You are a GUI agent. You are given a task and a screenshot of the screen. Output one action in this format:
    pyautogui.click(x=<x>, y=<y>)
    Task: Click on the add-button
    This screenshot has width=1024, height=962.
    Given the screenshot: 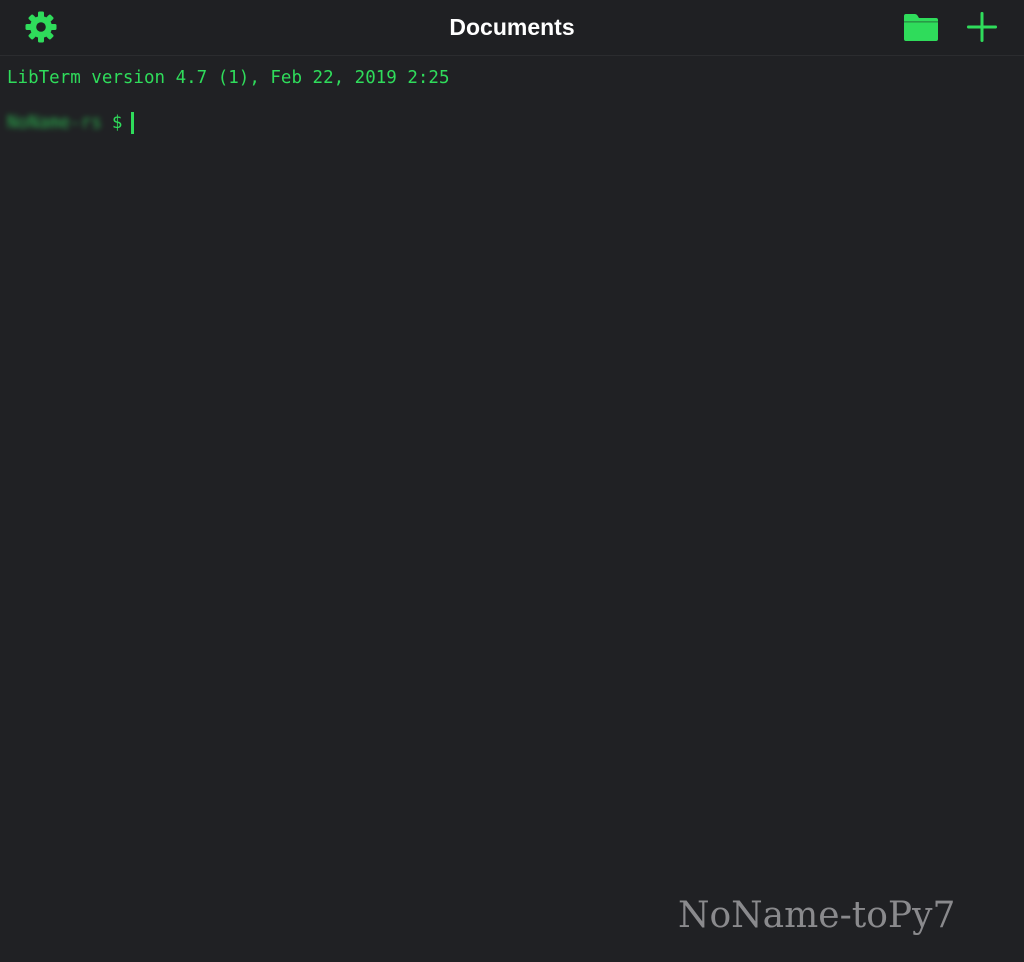 What is the action you would take?
    pyautogui.click(x=982, y=27)
    